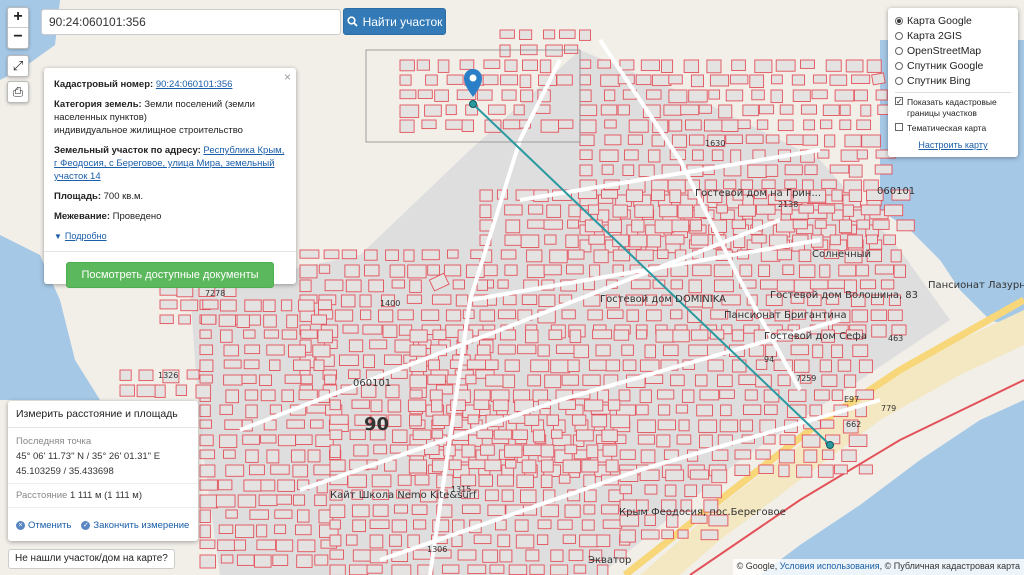  I want to click on layer-option: Карта Google, so click(953, 20).